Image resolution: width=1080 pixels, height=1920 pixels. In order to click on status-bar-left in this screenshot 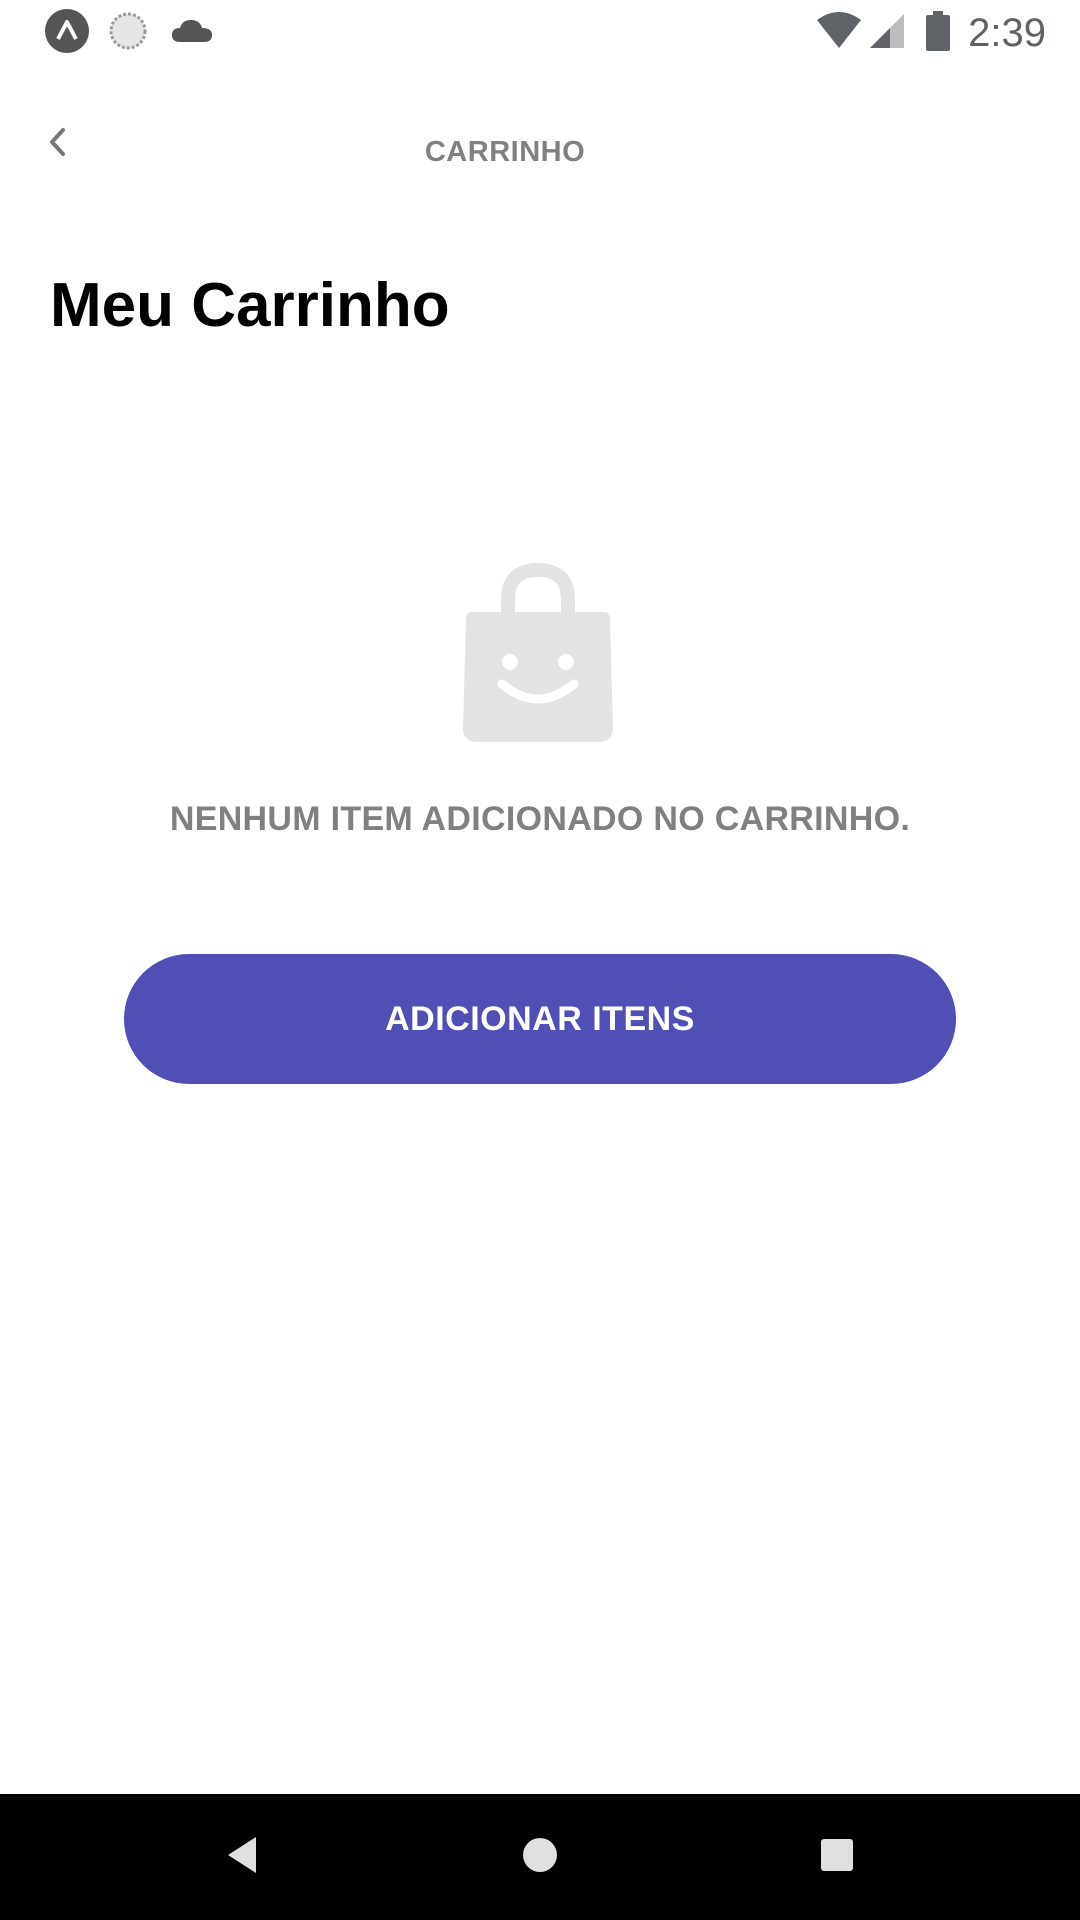, I will do `click(129, 33)`.